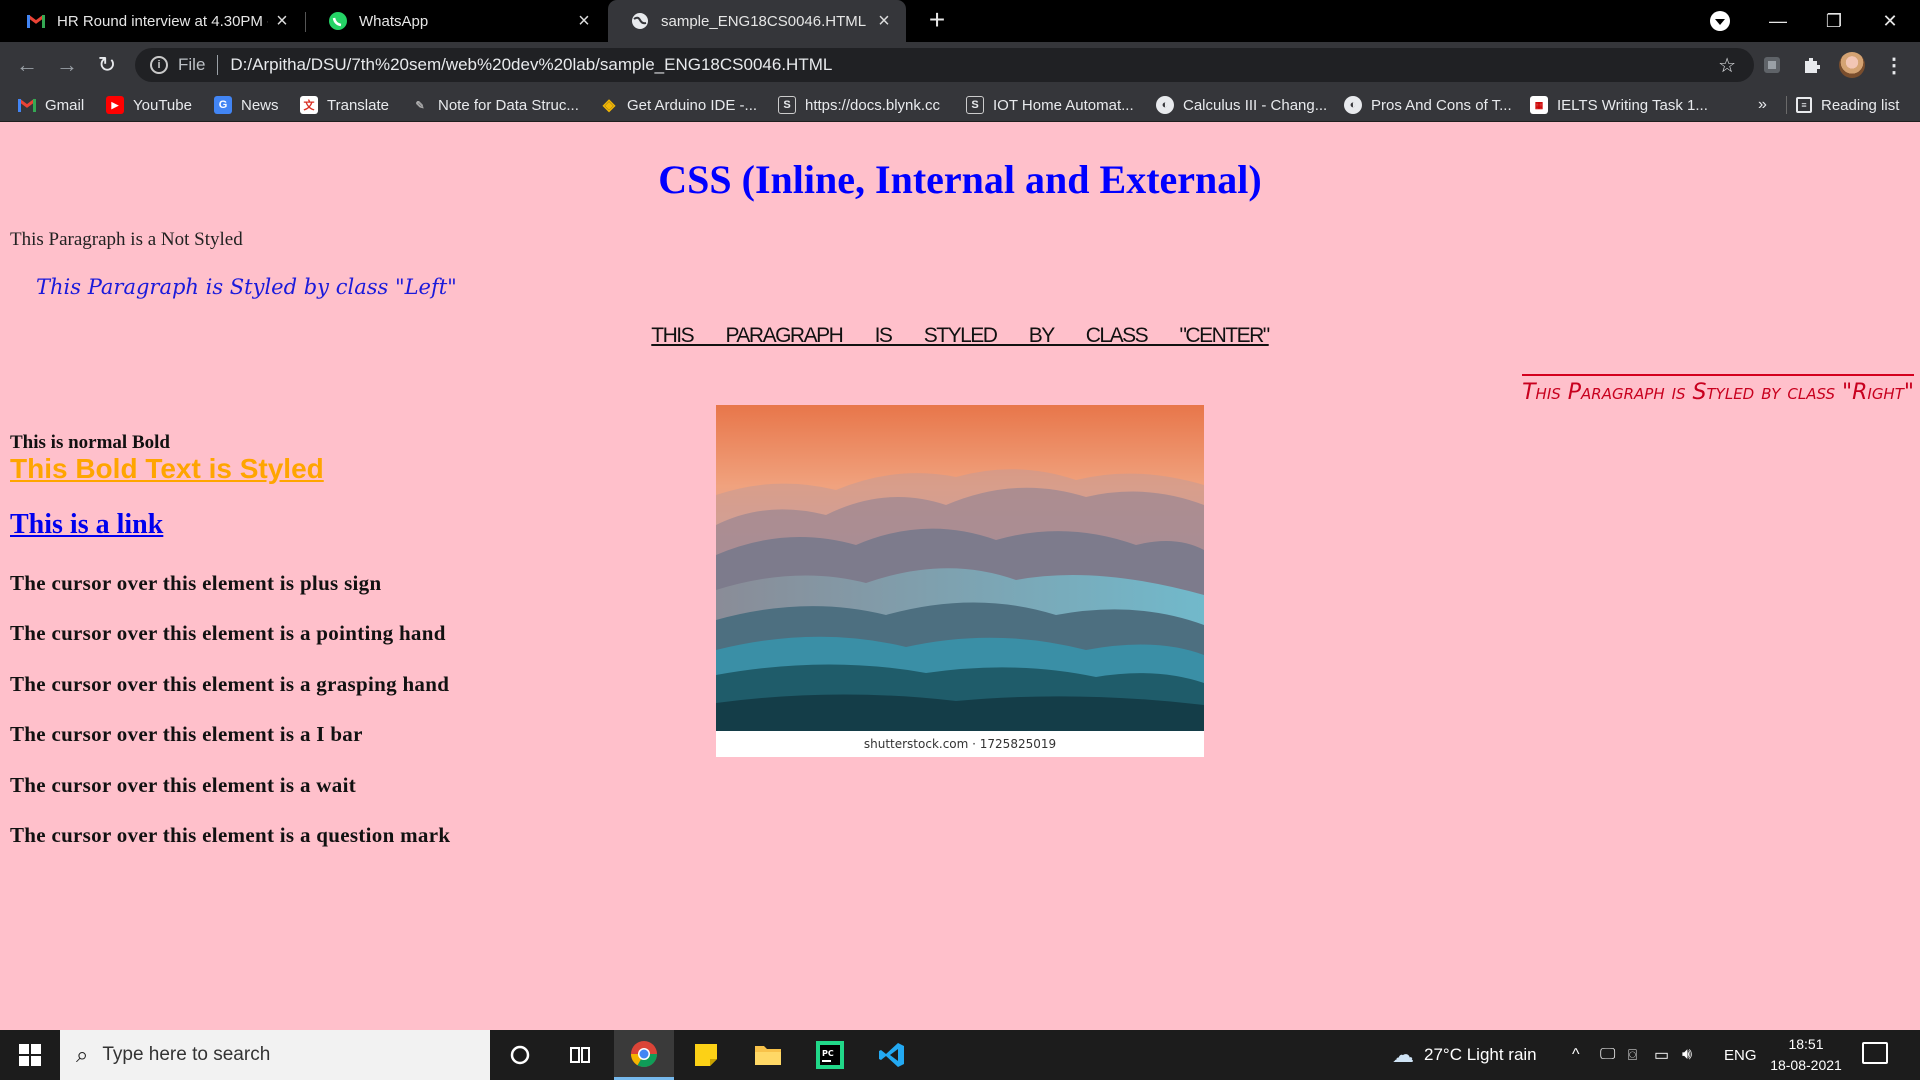  I want to click on device-icon: ⌼, so click(1632, 1055).